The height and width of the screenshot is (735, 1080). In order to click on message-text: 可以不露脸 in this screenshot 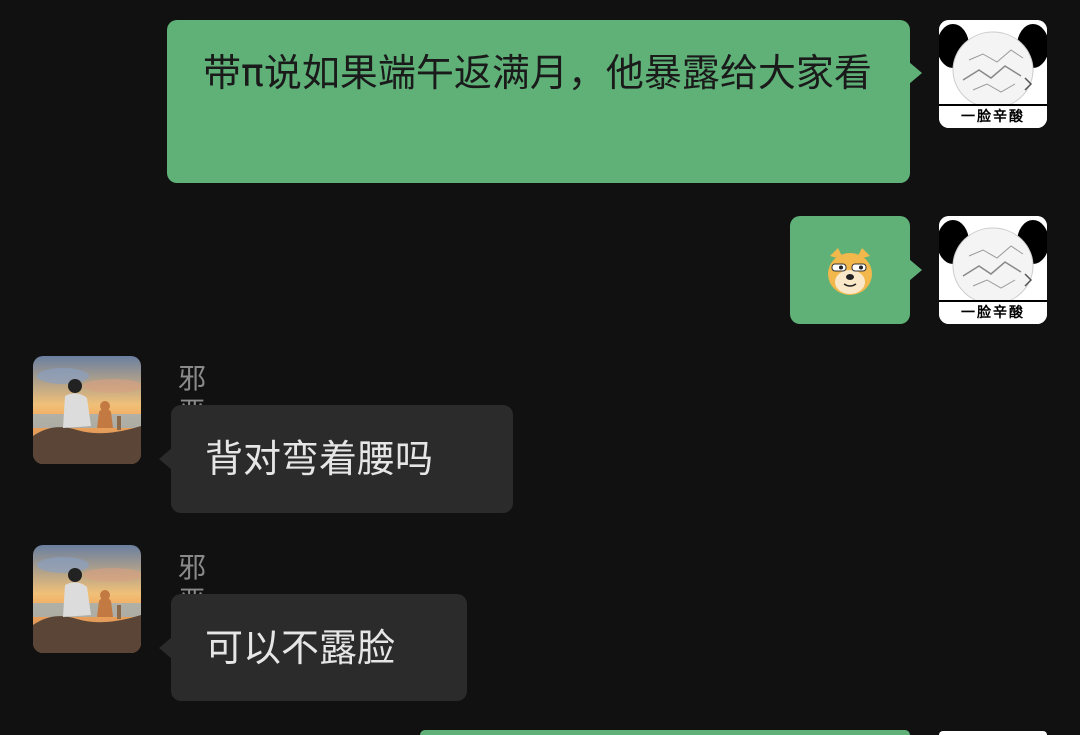, I will do `click(300, 648)`.